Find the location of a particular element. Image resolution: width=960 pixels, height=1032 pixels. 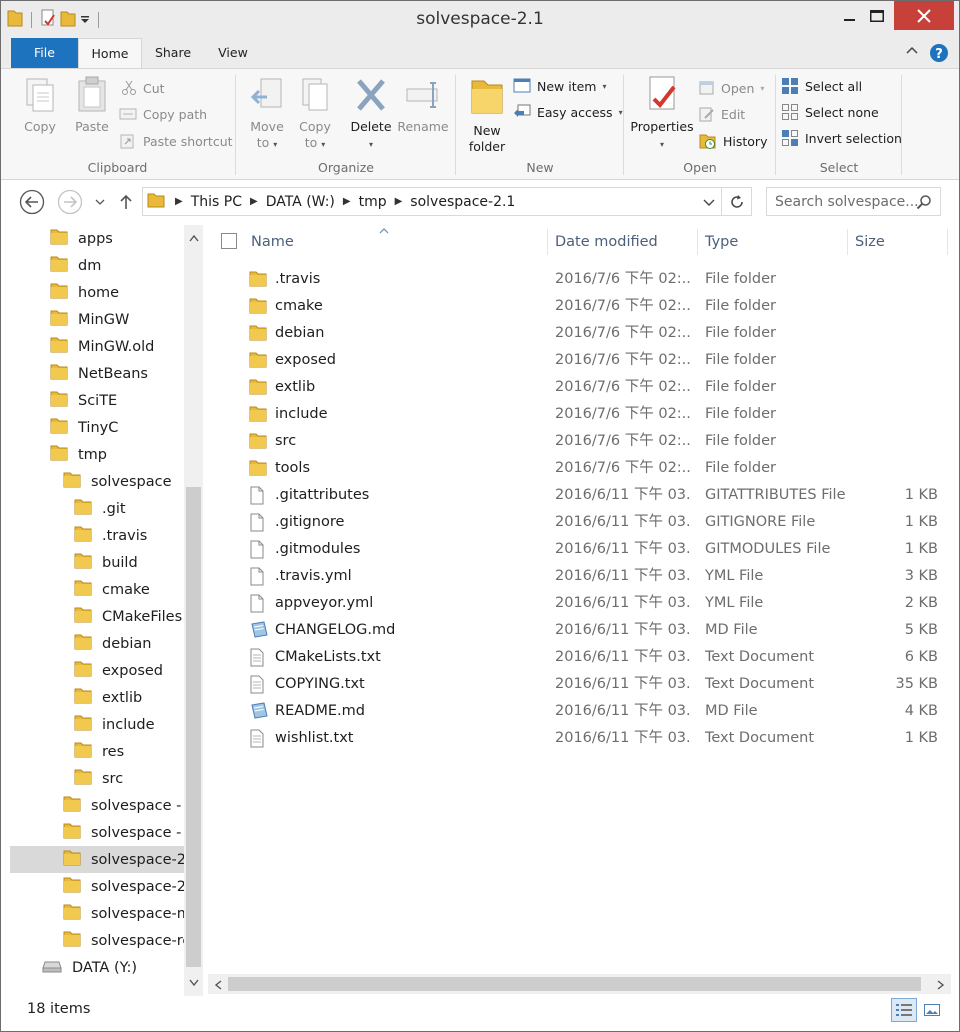

breadcrumb-solvespace-2-1: solvespace-2.1 is located at coordinates (462, 202).